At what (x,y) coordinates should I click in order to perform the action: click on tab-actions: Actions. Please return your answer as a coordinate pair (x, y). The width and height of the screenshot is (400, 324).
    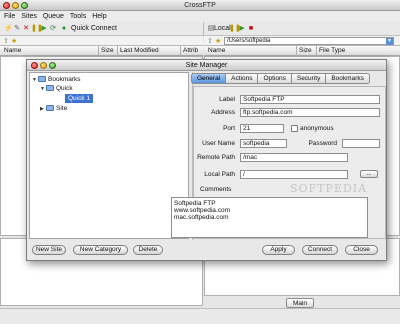
    Looking at the image, I should click on (242, 78).